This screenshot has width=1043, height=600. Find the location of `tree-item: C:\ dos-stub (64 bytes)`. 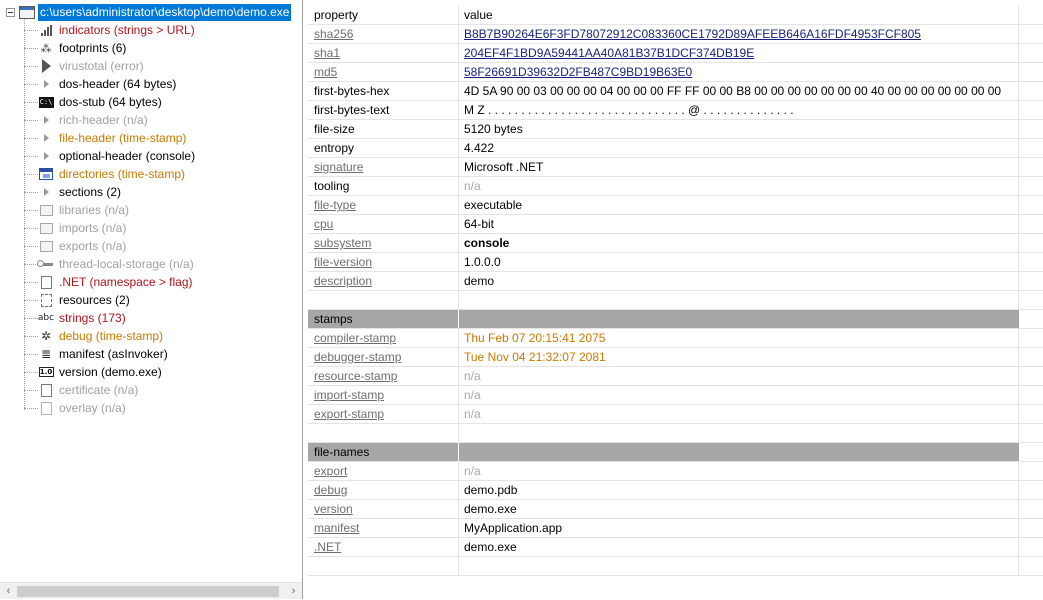

tree-item: C:\ dos-stub (64 bytes) is located at coordinates (93, 102).